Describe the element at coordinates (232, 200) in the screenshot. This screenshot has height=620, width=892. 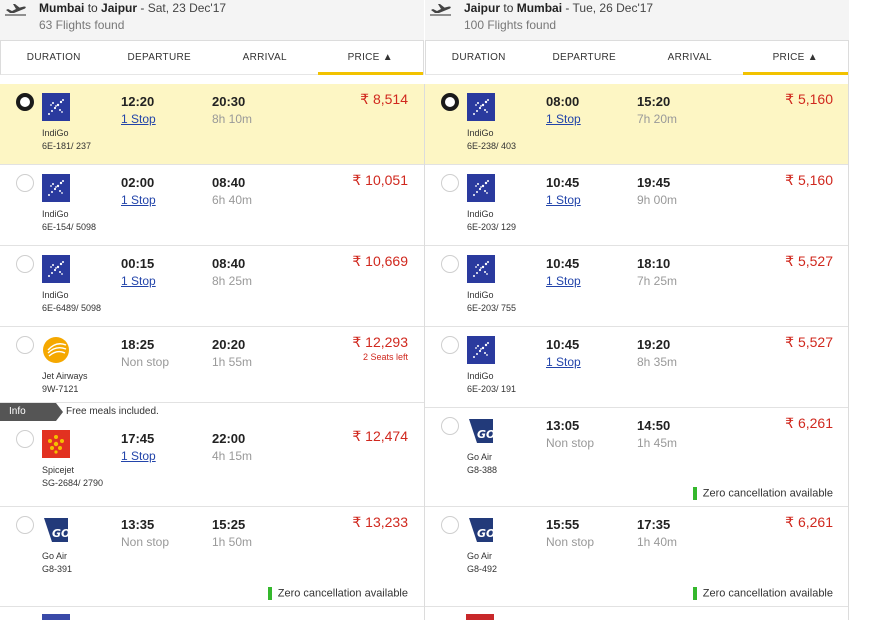
I see `duration: 6h 40m` at that location.